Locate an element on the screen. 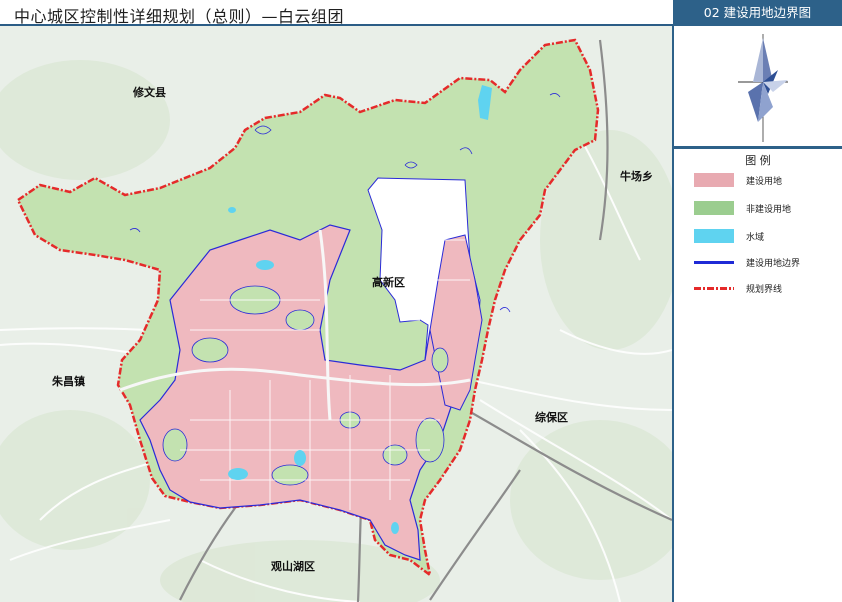 The width and height of the screenshot is (842, 602). north-arrow is located at coordinates (758, 88).